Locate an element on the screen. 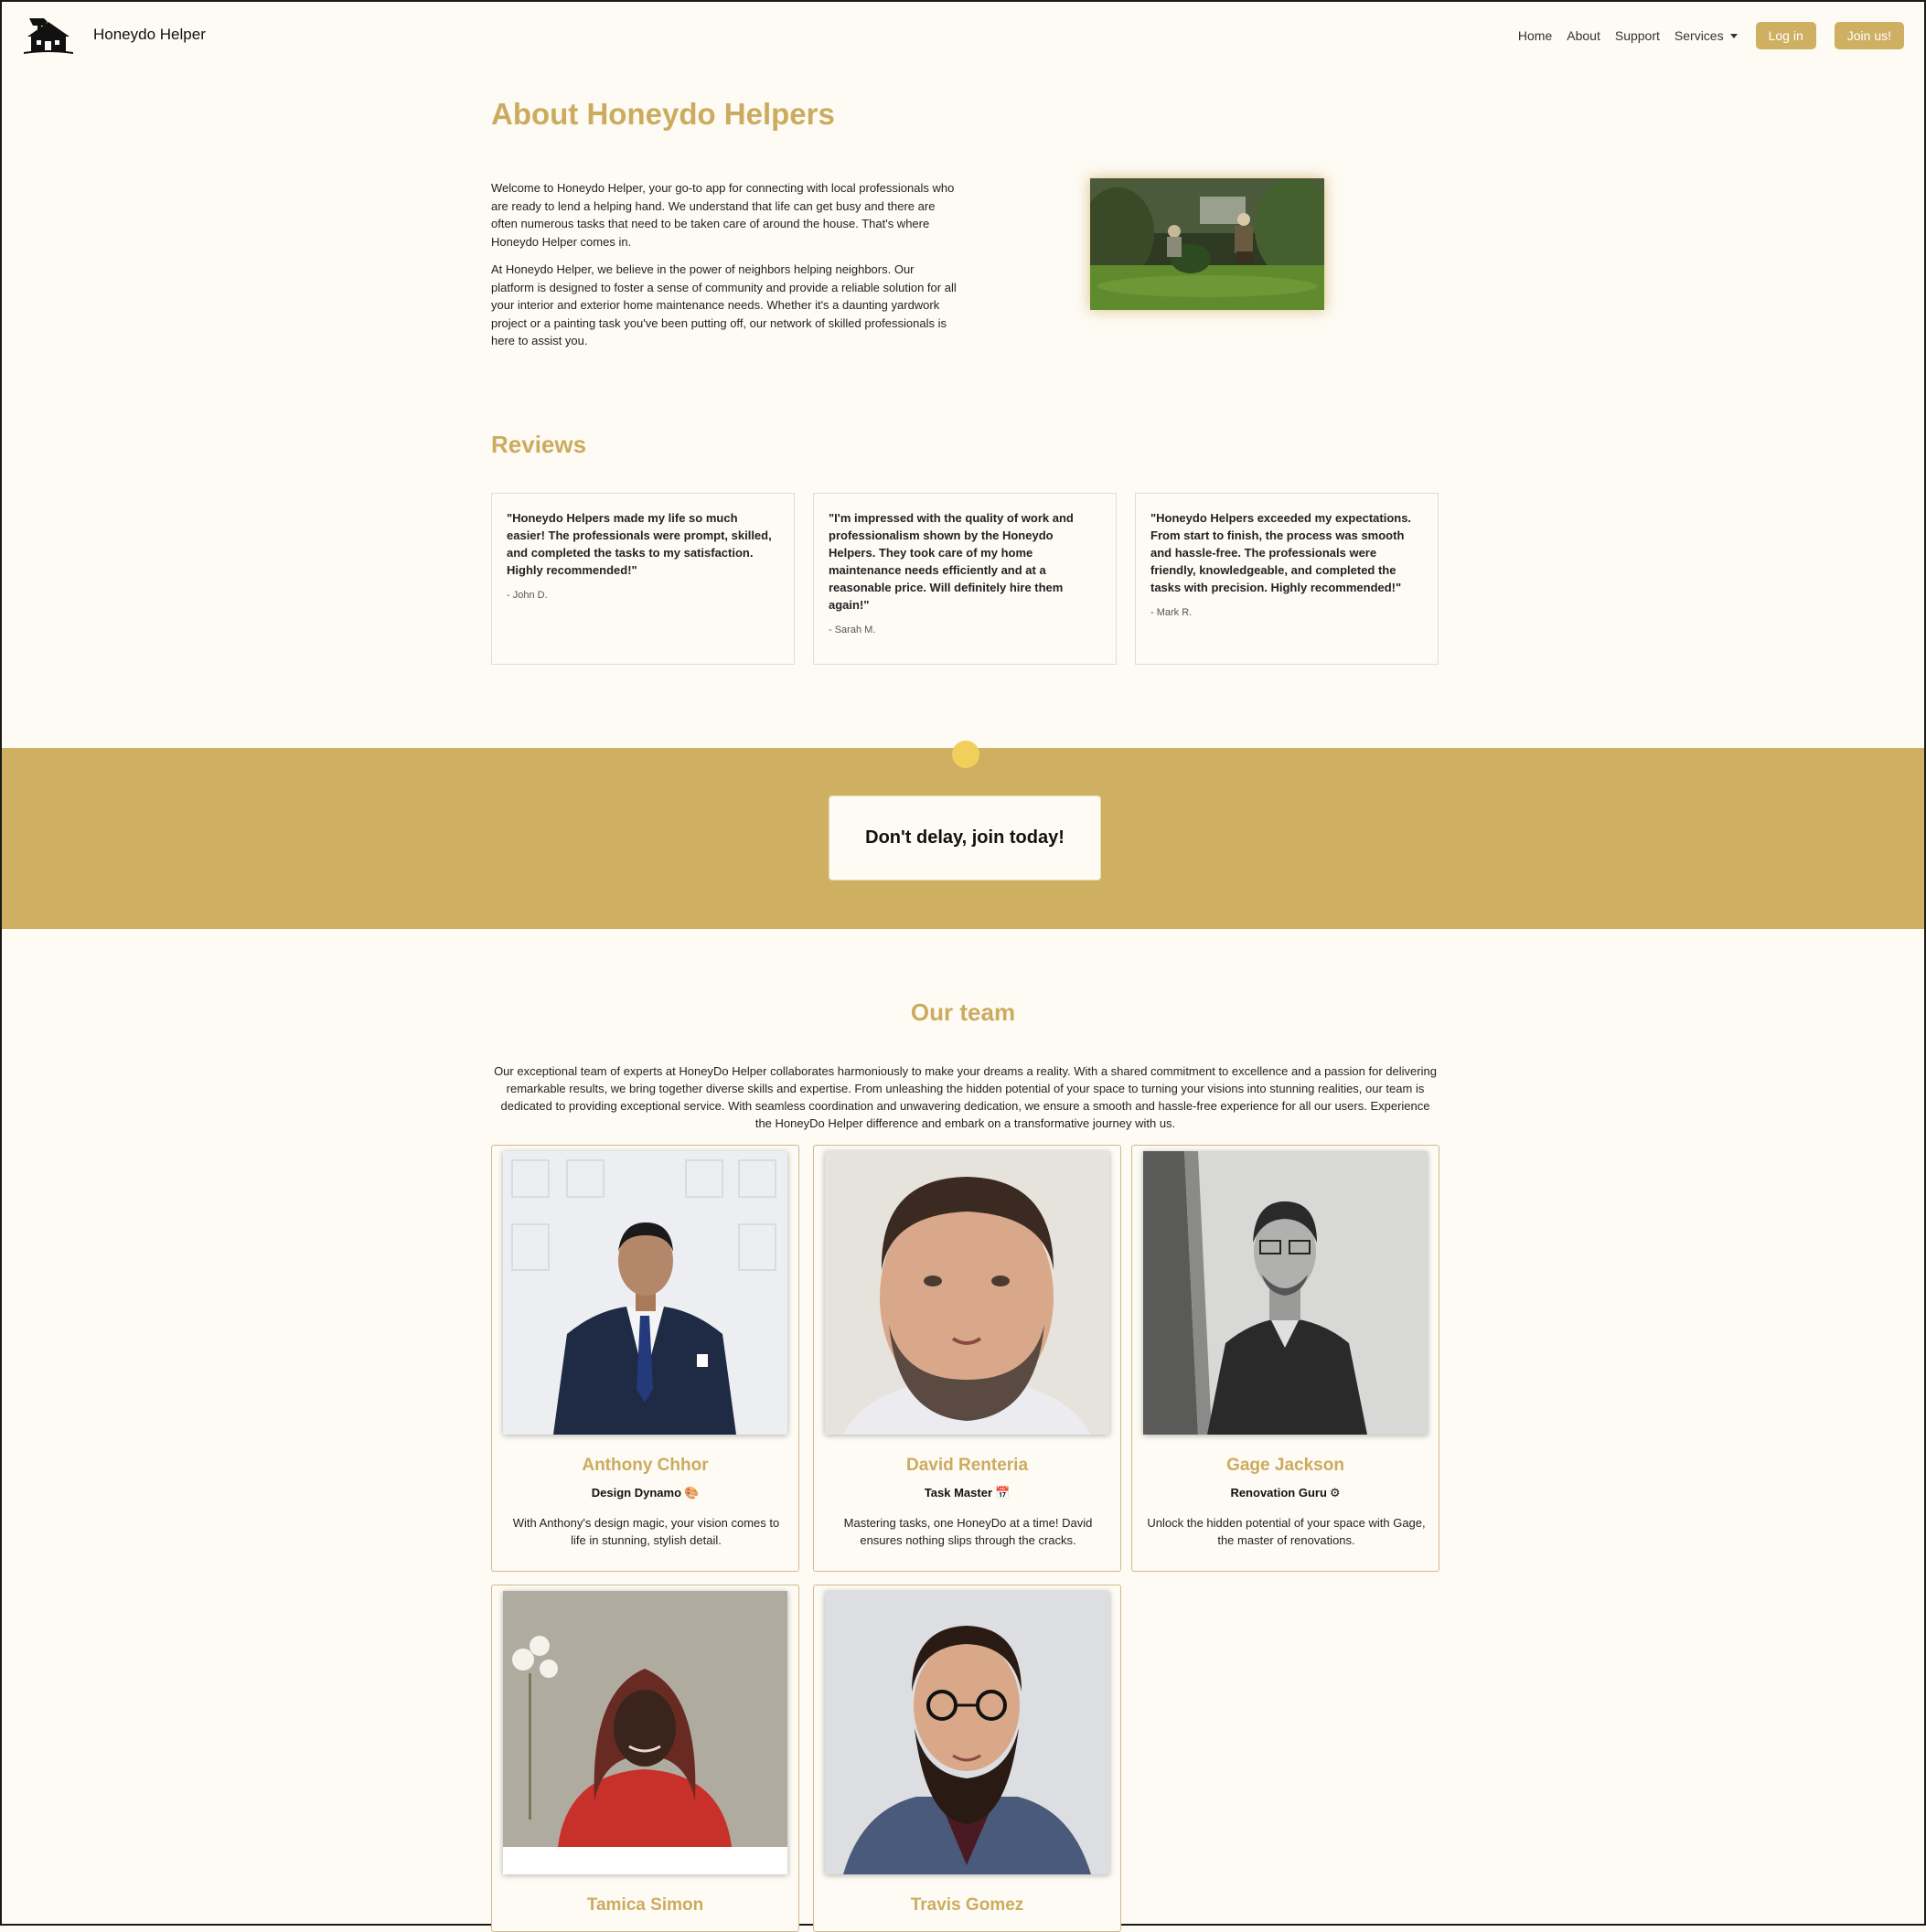 The width and height of the screenshot is (1926, 1932). gardening-photo is located at coordinates (1207, 244).